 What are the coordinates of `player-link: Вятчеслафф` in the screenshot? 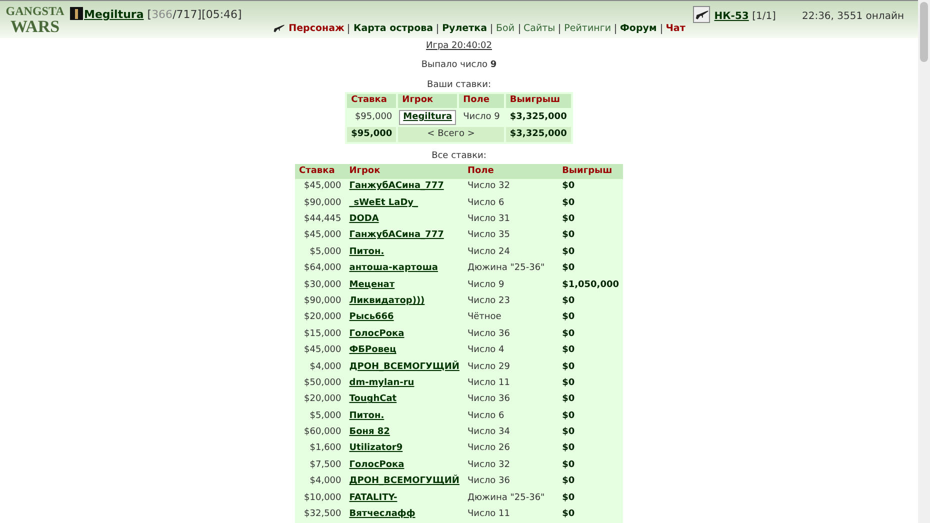 It's located at (382, 514).